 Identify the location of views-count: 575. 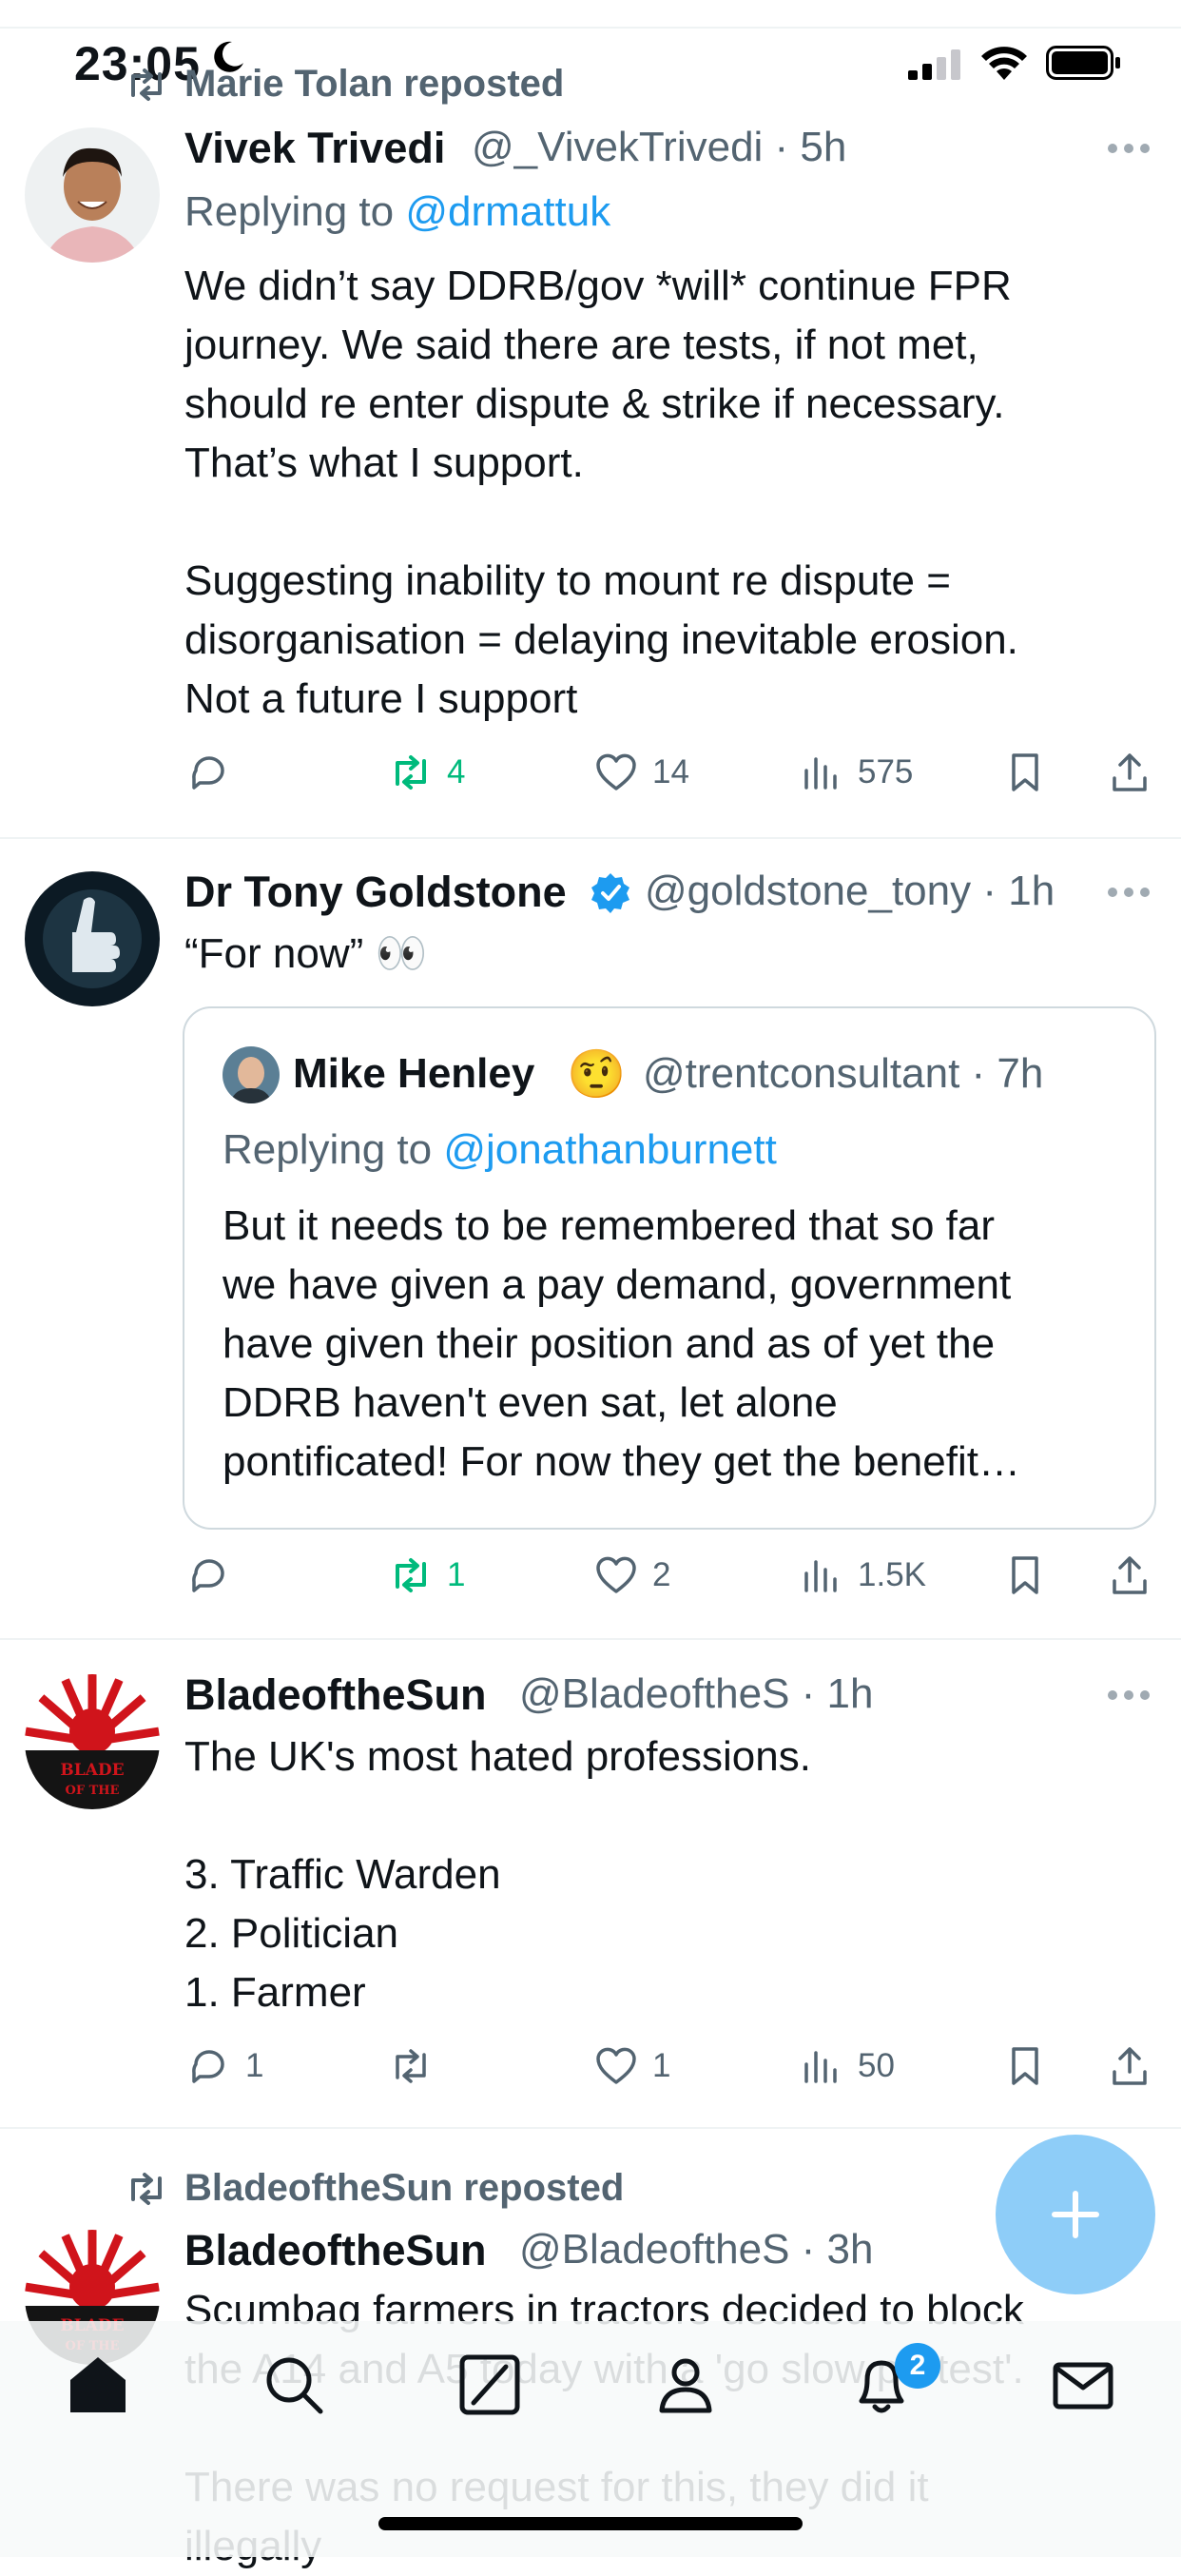
(886, 772).